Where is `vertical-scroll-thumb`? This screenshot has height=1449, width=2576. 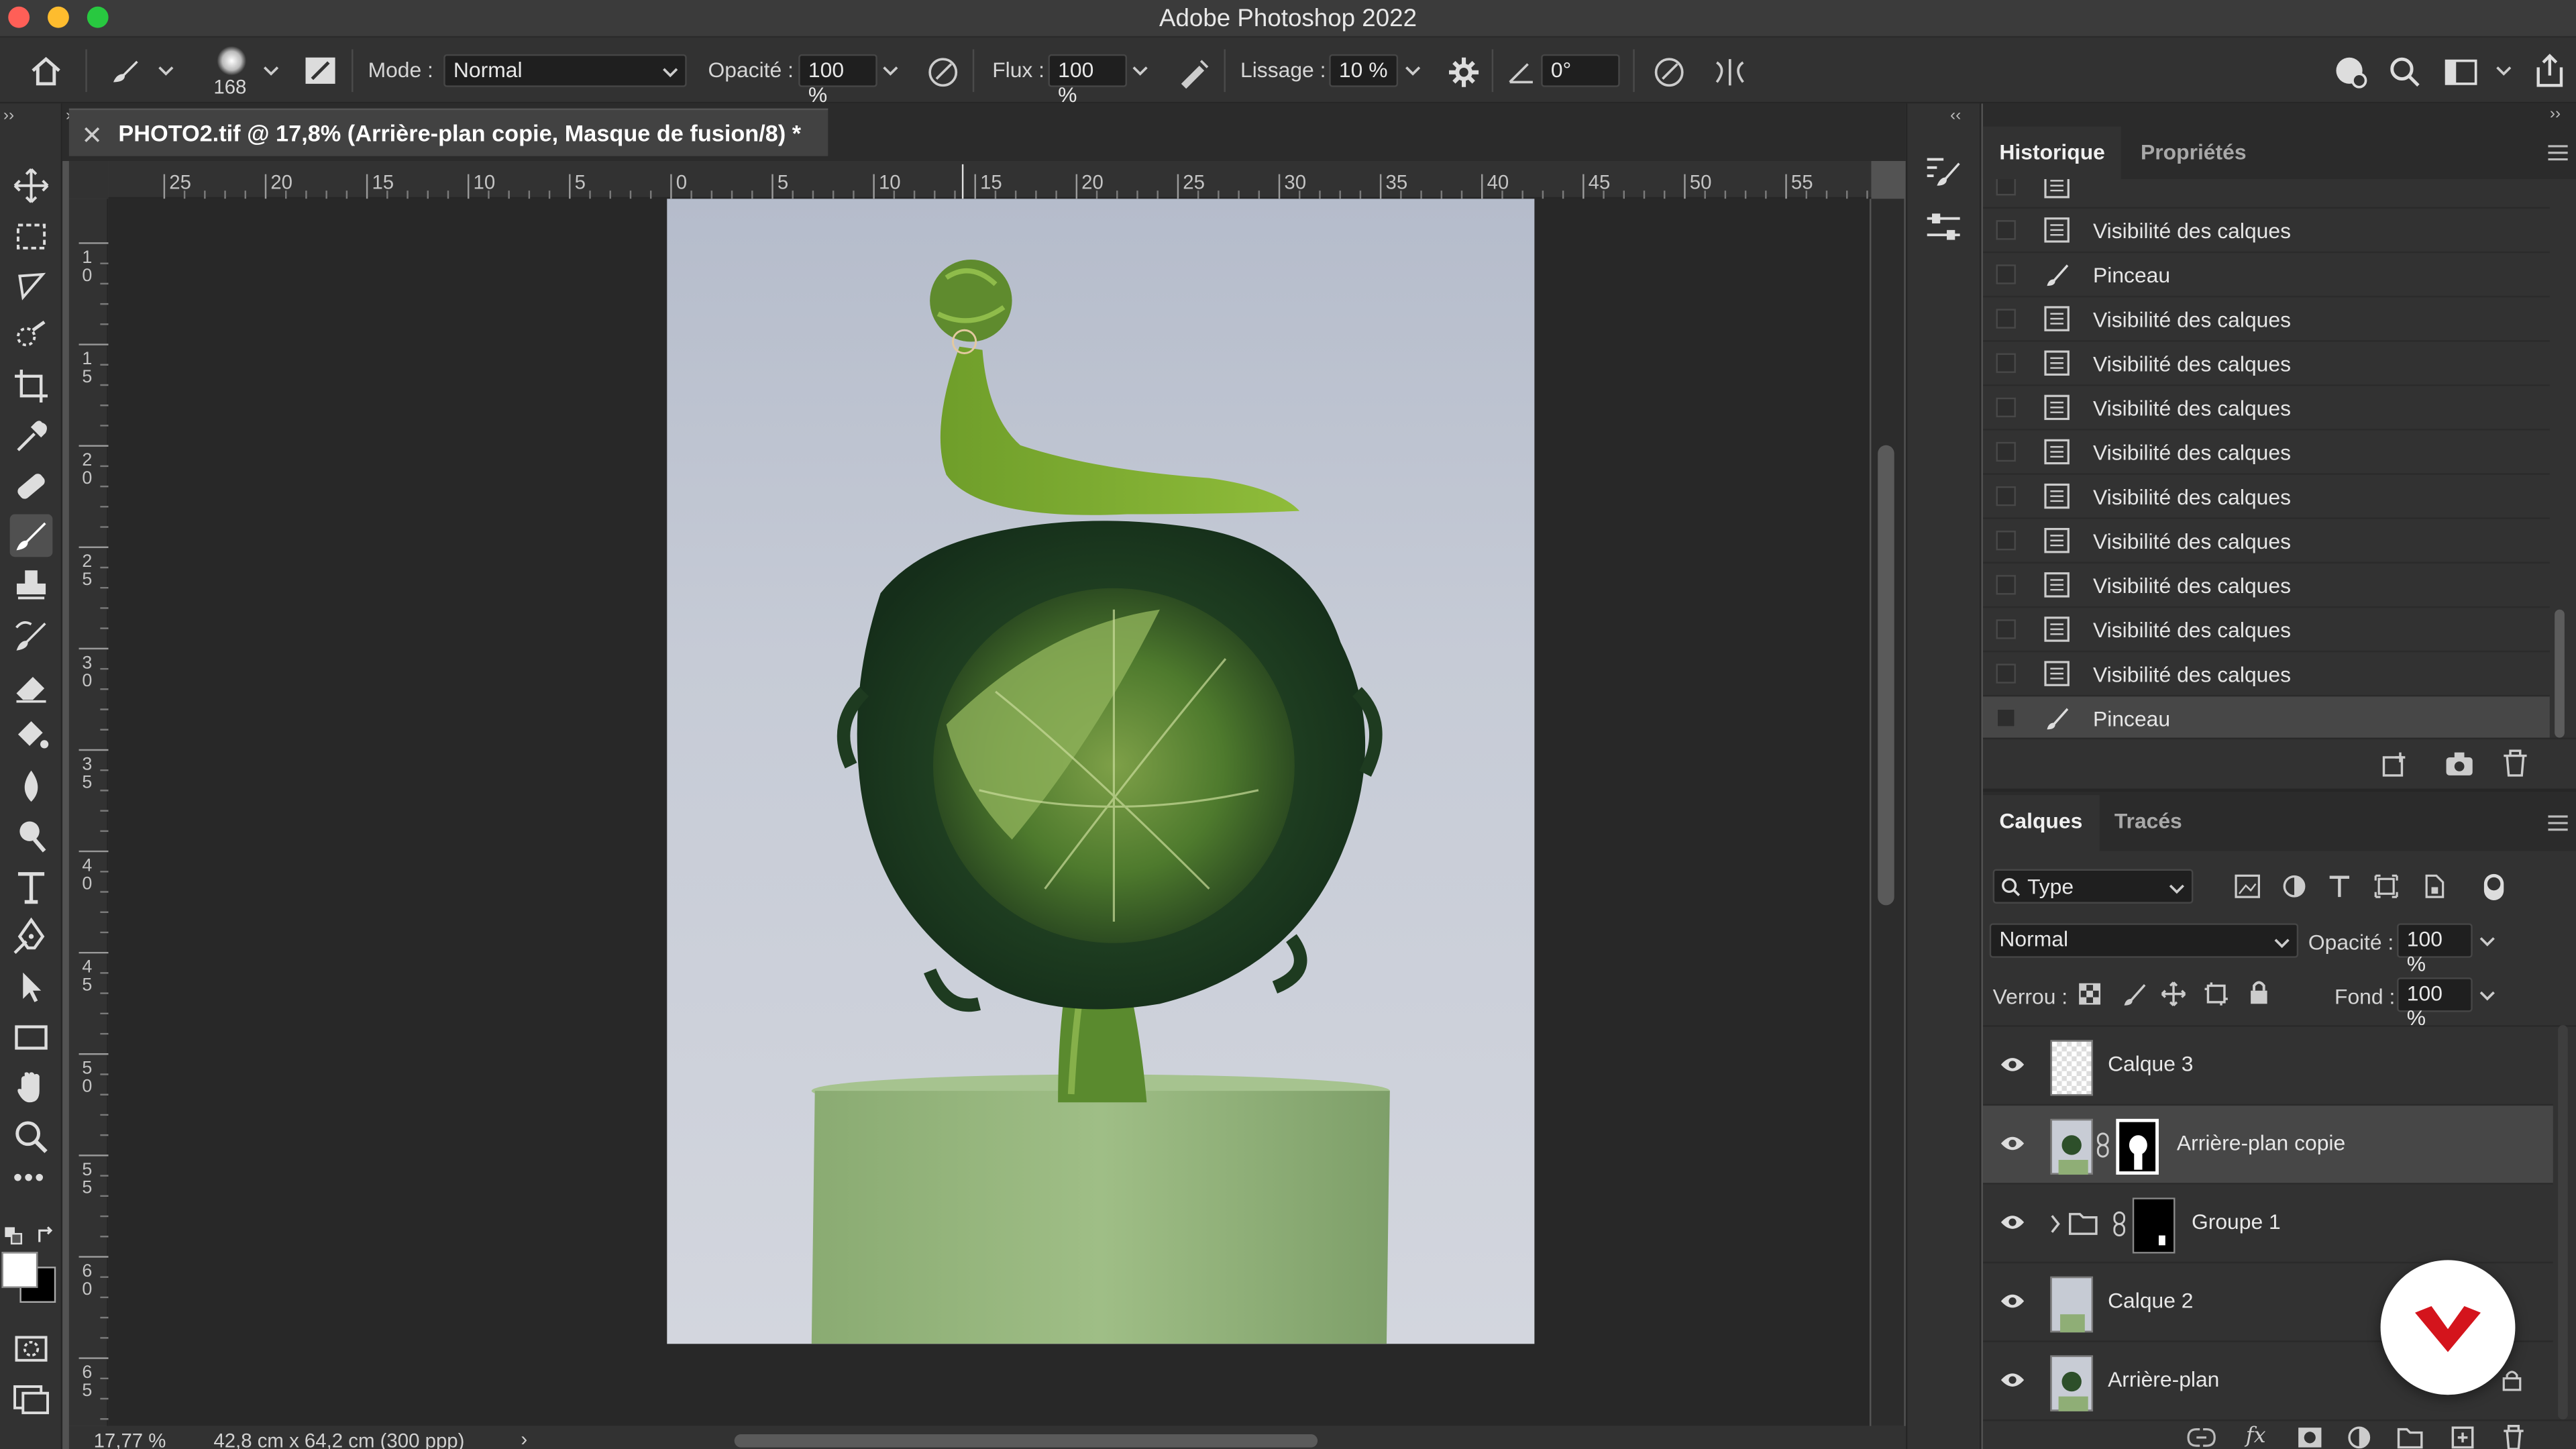
vertical-scroll-thumb is located at coordinates (1886, 675).